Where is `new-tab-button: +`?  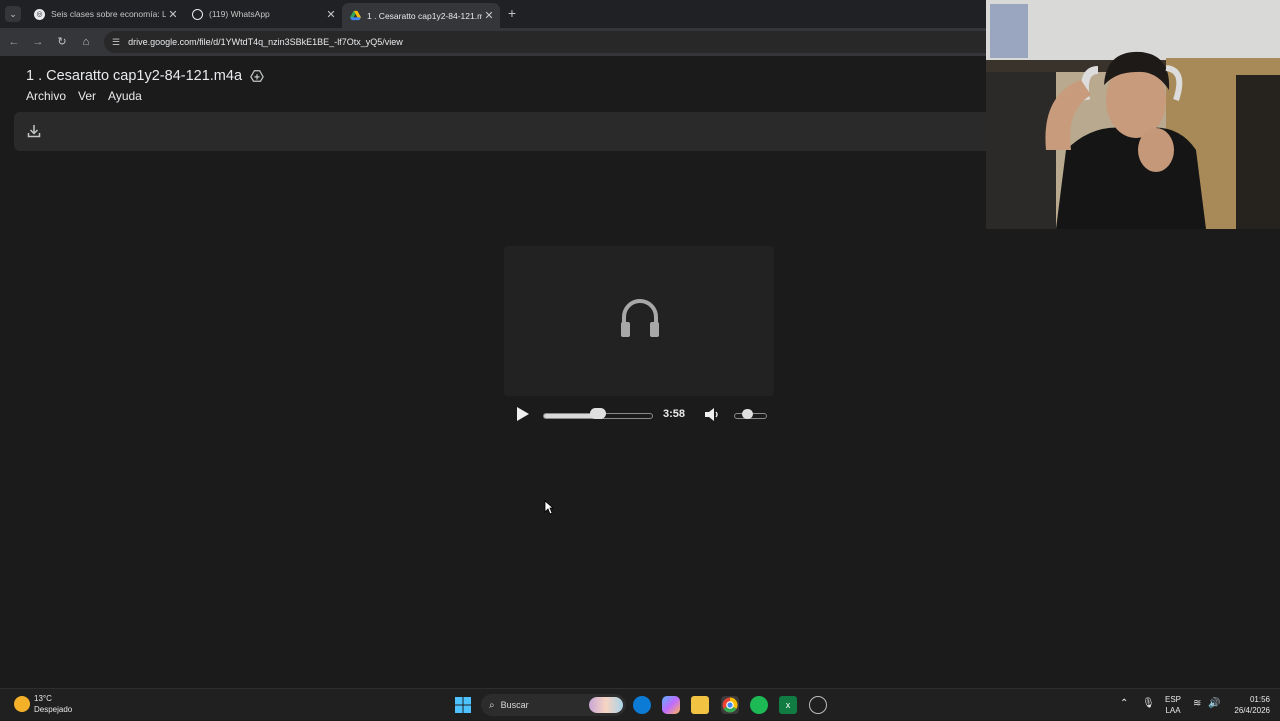
new-tab-button: + is located at coordinates (512, 13).